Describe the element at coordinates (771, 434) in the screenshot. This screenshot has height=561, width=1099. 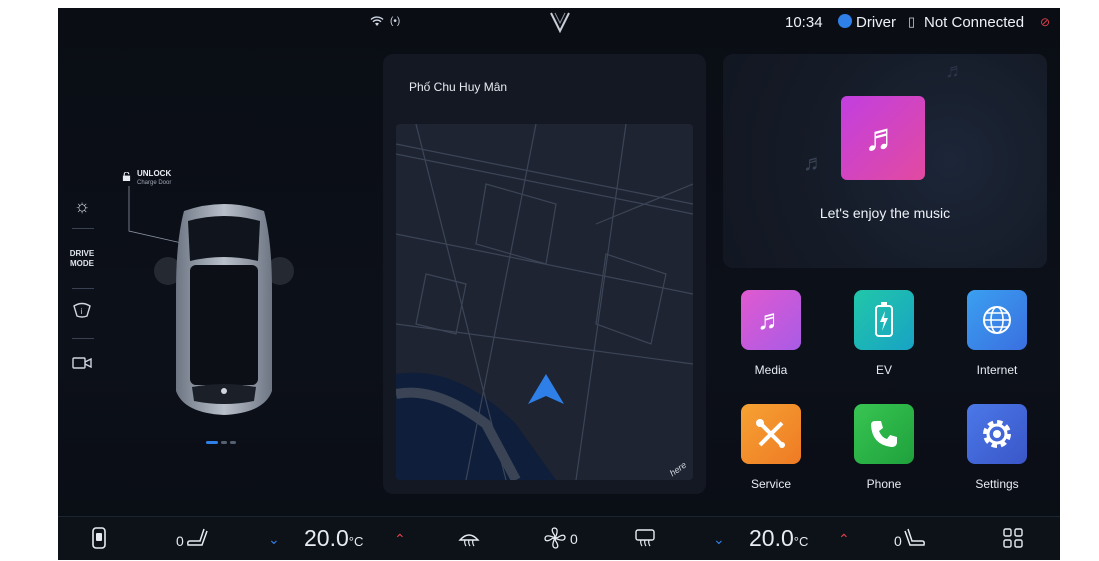
I see `tools-icon` at that location.